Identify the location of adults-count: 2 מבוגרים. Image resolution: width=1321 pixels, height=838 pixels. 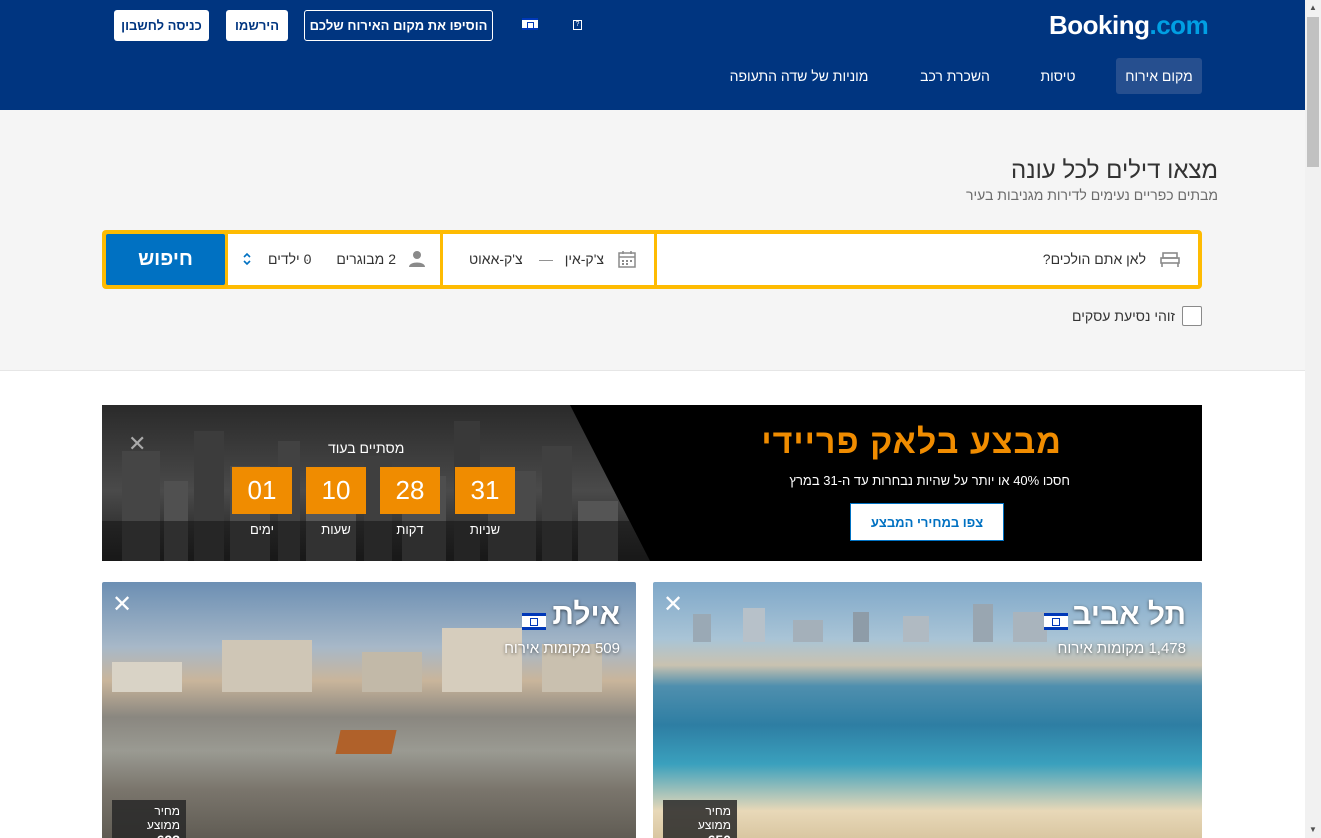
(366, 259).